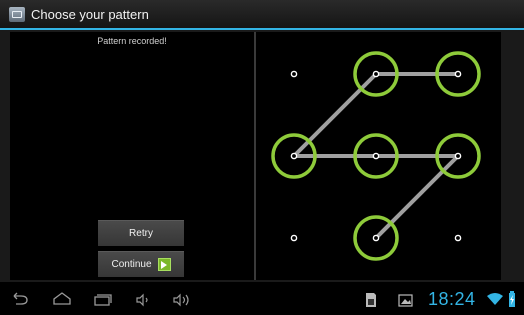 This screenshot has height=315, width=524. I want to click on battery-icon, so click(512, 299).